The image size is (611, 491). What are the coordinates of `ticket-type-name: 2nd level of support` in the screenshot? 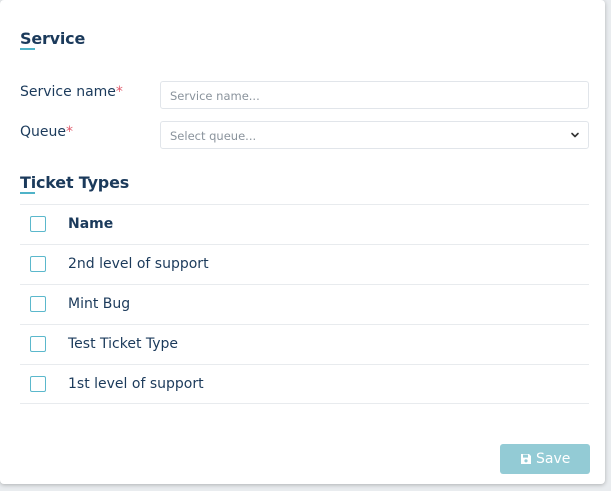 It's located at (138, 264).